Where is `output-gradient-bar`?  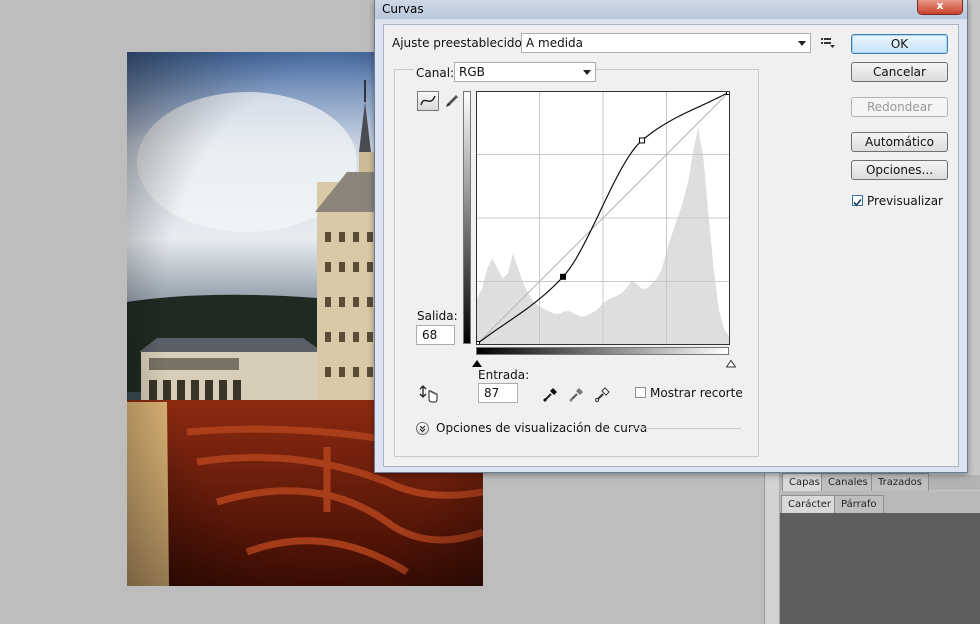
output-gradient-bar is located at coordinates (467, 217).